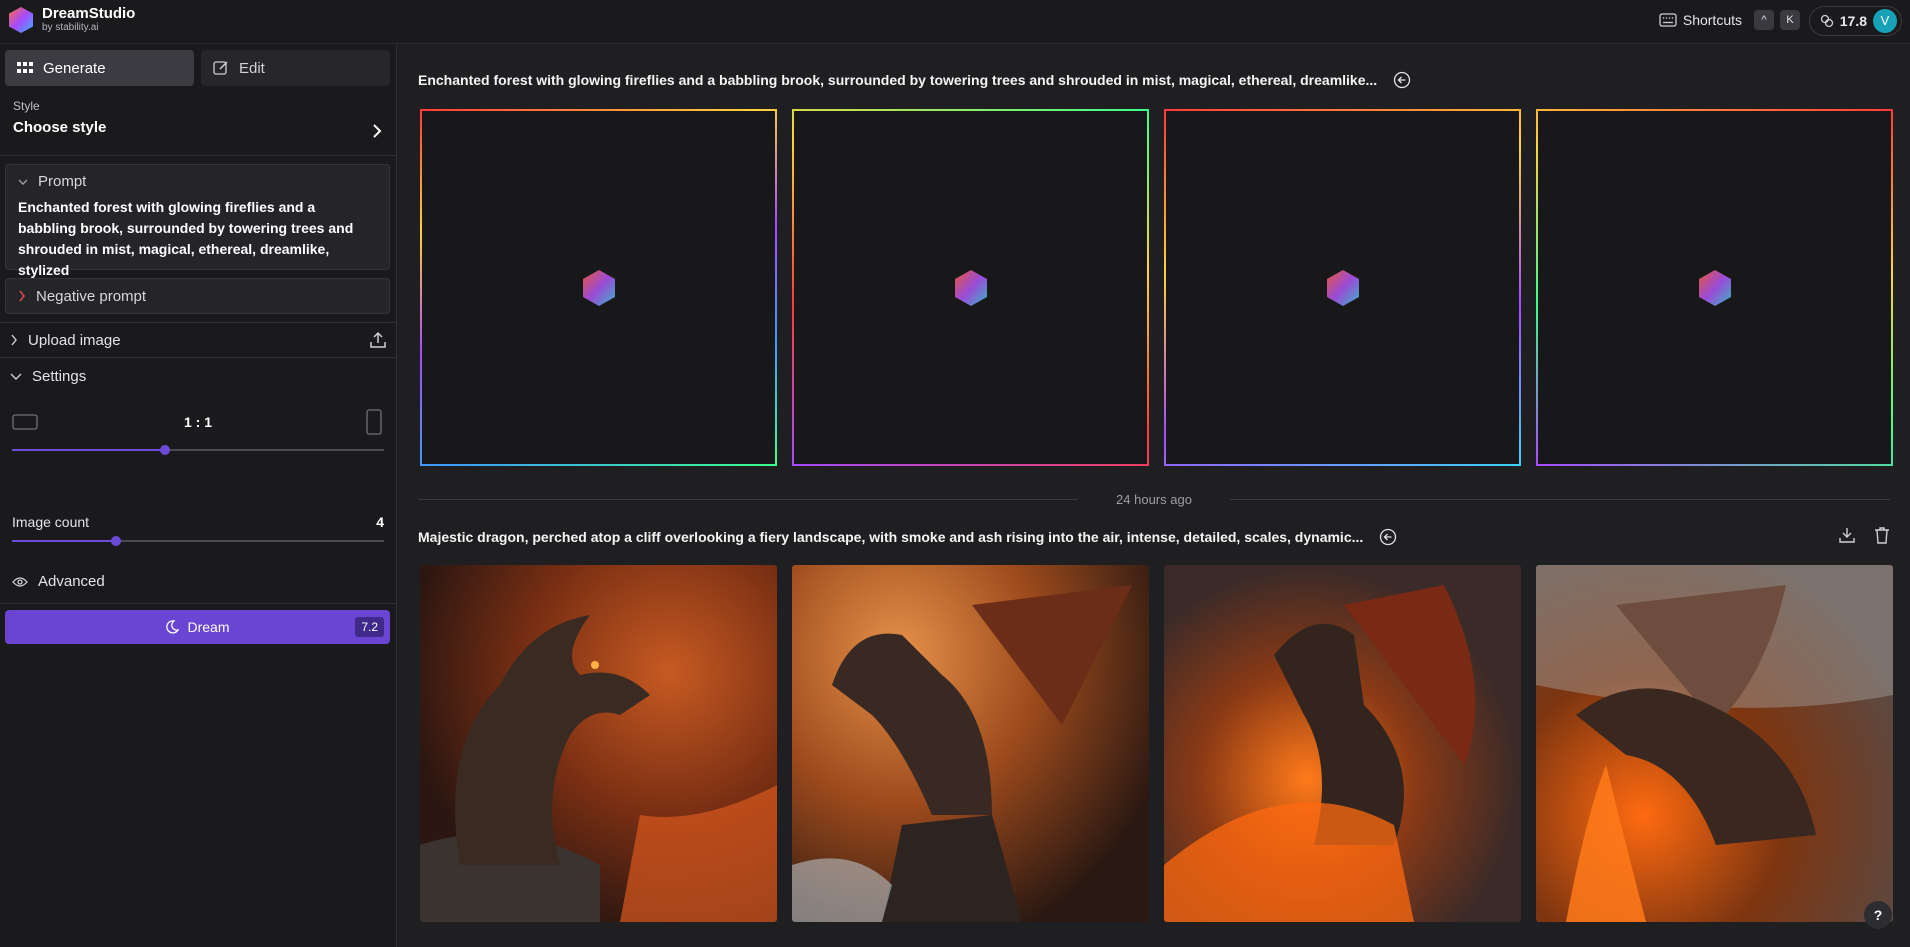 Image resolution: width=1910 pixels, height=947 pixels. Describe the element at coordinates (116, 541) in the screenshot. I see `image-count-slider-thumb` at that location.